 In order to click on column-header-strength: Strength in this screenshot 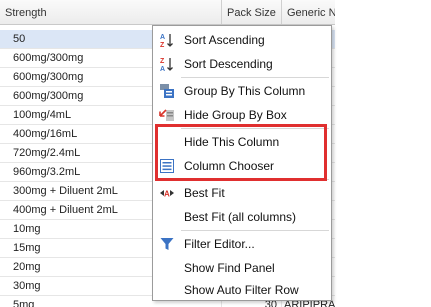, I will do `click(111, 12)`.